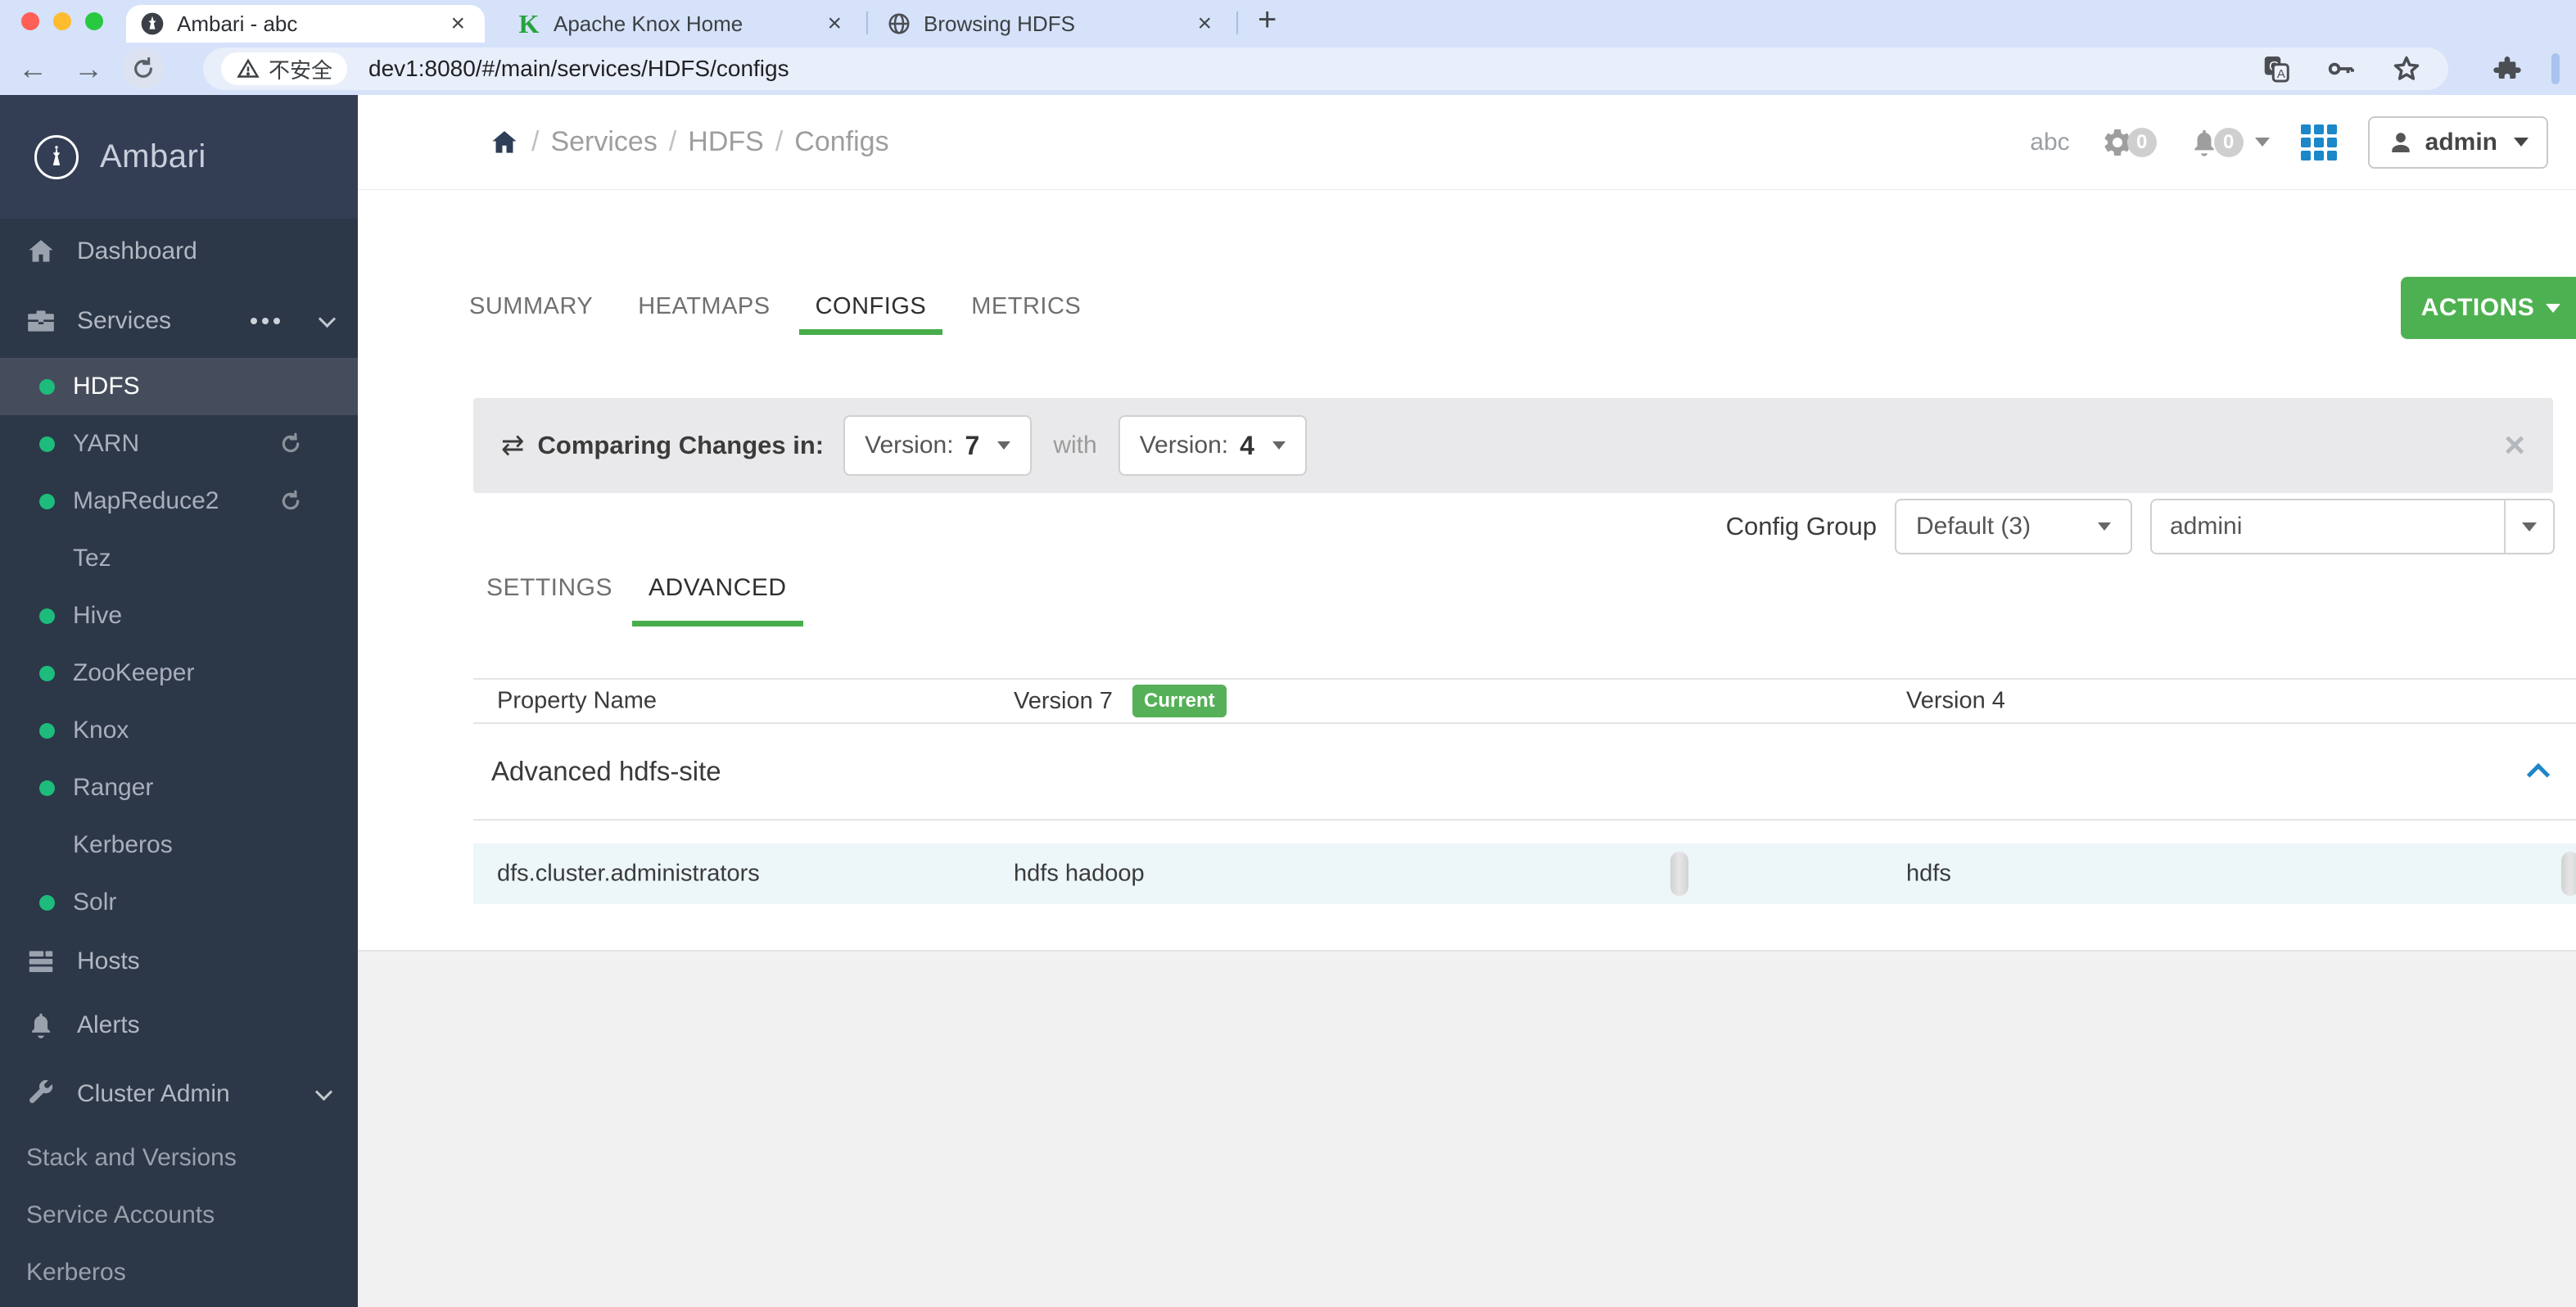 The height and width of the screenshot is (1307, 2576). I want to click on alerts-control: 0, so click(2229, 142).